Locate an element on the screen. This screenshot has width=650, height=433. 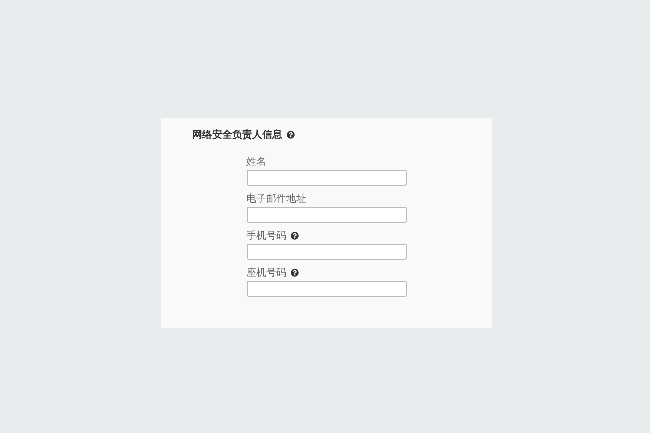
section-title: 网络安全负责人信息 is located at coordinates (237, 135).